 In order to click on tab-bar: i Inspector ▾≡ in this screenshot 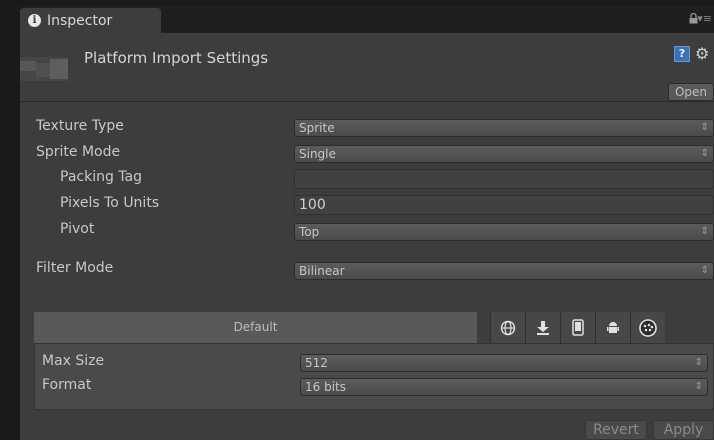, I will do `click(367, 19)`.